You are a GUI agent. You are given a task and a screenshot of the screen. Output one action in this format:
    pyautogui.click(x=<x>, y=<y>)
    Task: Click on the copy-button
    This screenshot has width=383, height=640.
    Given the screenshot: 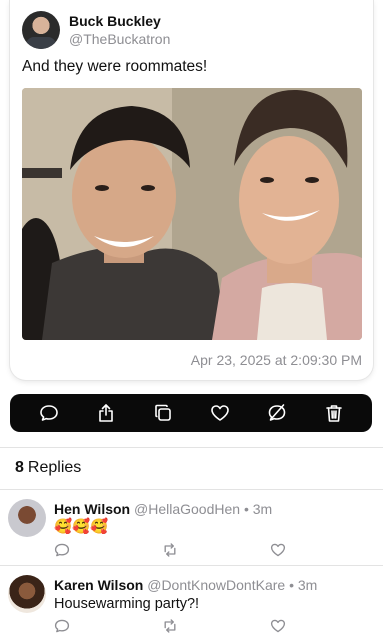 What is the action you would take?
    pyautogui.click(x=163, y=413)
    